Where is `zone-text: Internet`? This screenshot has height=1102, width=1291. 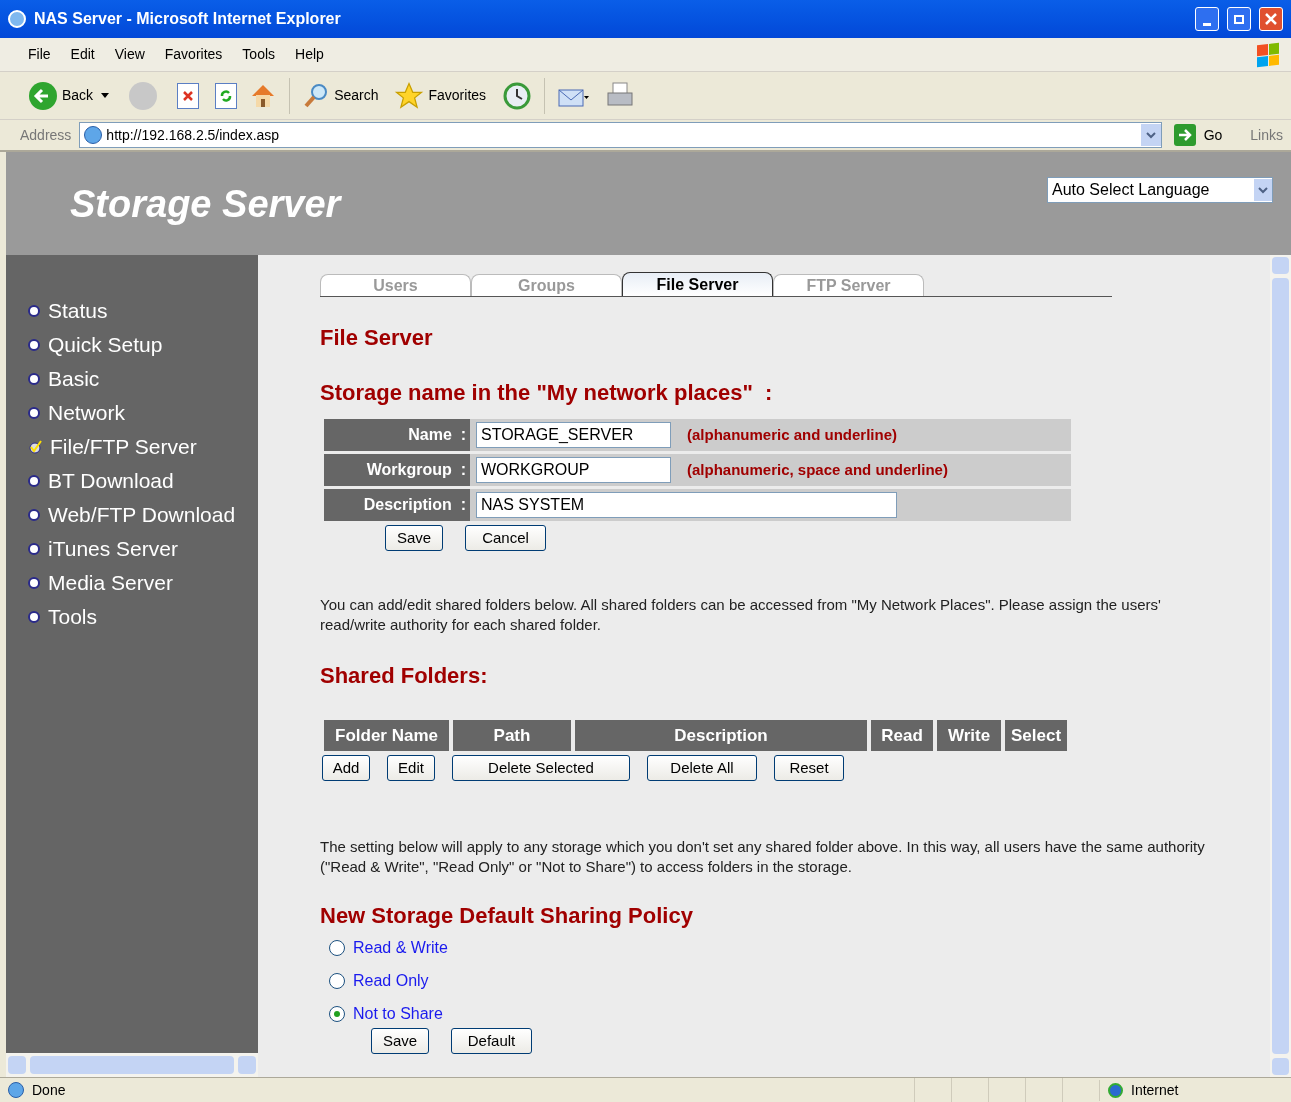 zone-text: Internet is located at coordinates (1155, 1090).